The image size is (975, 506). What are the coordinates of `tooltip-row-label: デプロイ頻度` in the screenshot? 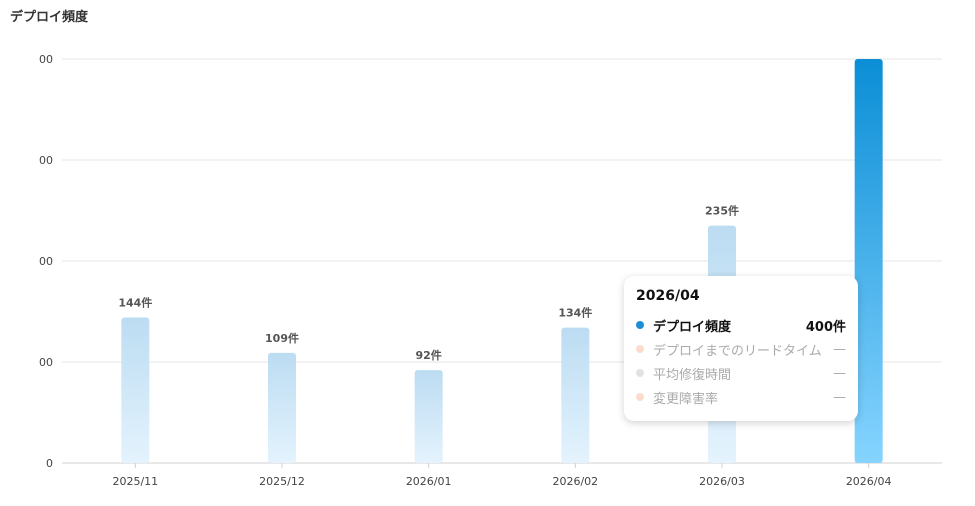 It's located at (692, 327).